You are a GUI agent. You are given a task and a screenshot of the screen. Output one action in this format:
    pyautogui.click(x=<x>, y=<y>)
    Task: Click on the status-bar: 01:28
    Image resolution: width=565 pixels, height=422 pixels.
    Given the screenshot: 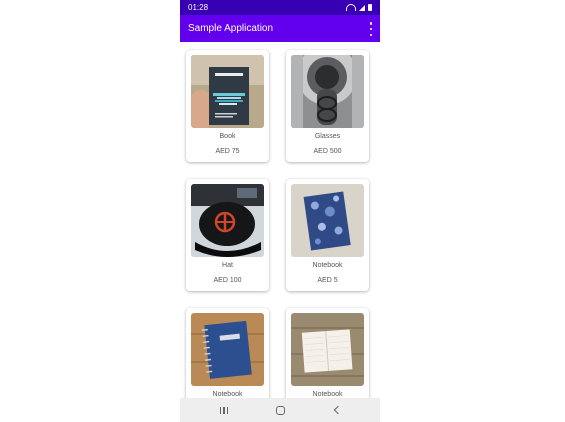 What is the action you would take?
    pyautogui.click(x=280, y=7)
    